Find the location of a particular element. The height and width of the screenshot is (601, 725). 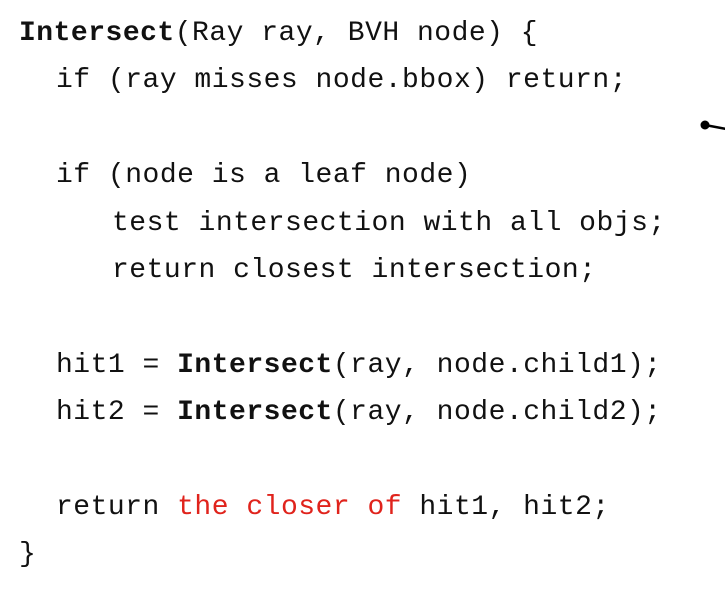

hit1-assignment: hit1 = is located at coordinates (117, 365).